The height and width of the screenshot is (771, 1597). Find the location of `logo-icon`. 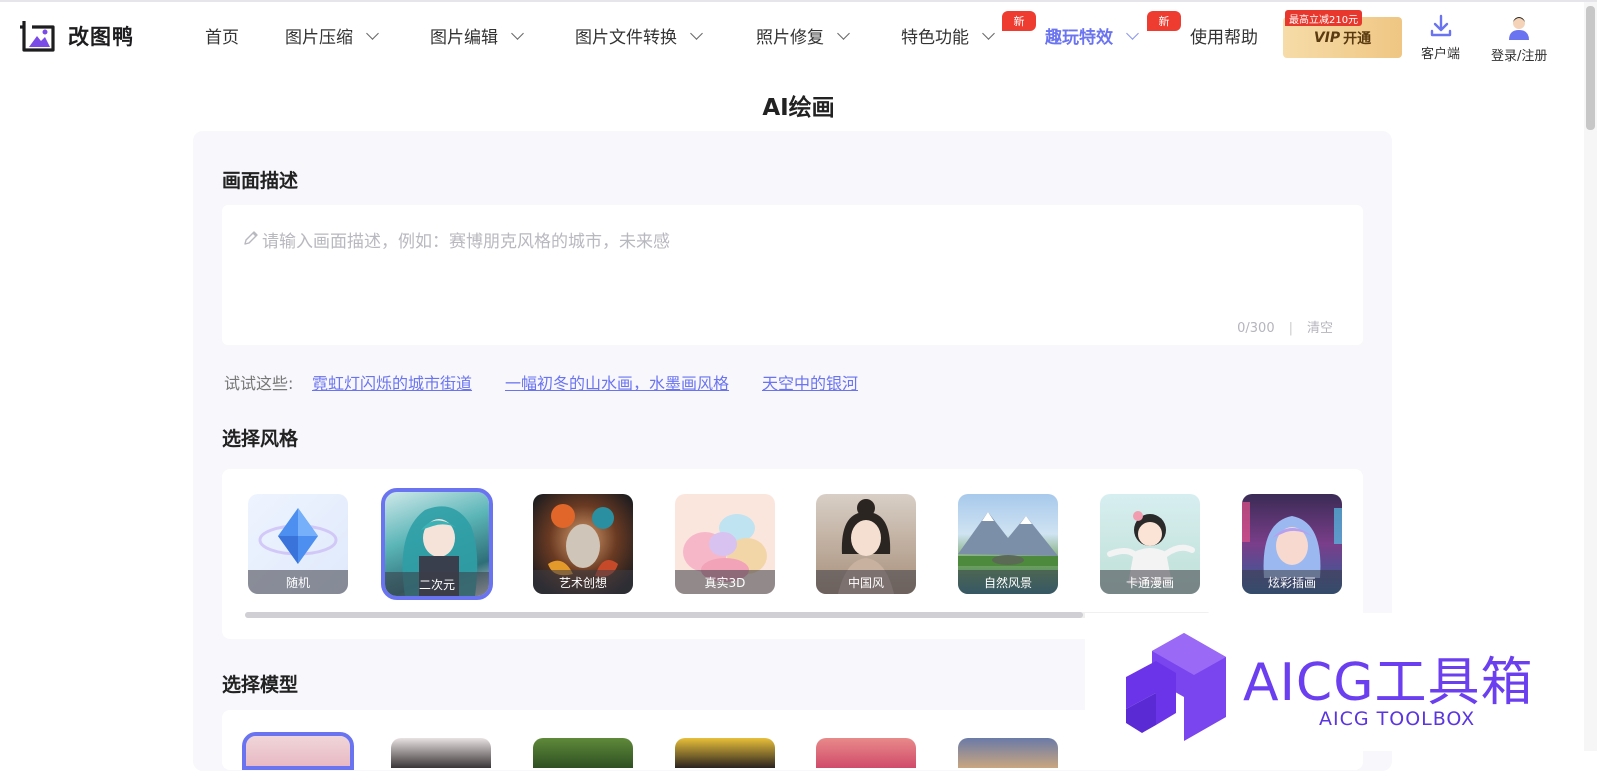

logo-icon is located at coordinates (38, 36).